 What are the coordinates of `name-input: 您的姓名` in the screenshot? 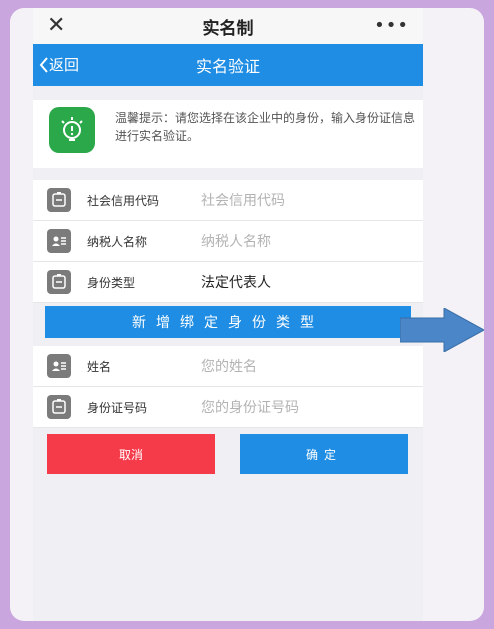 It's located at (229, 366).